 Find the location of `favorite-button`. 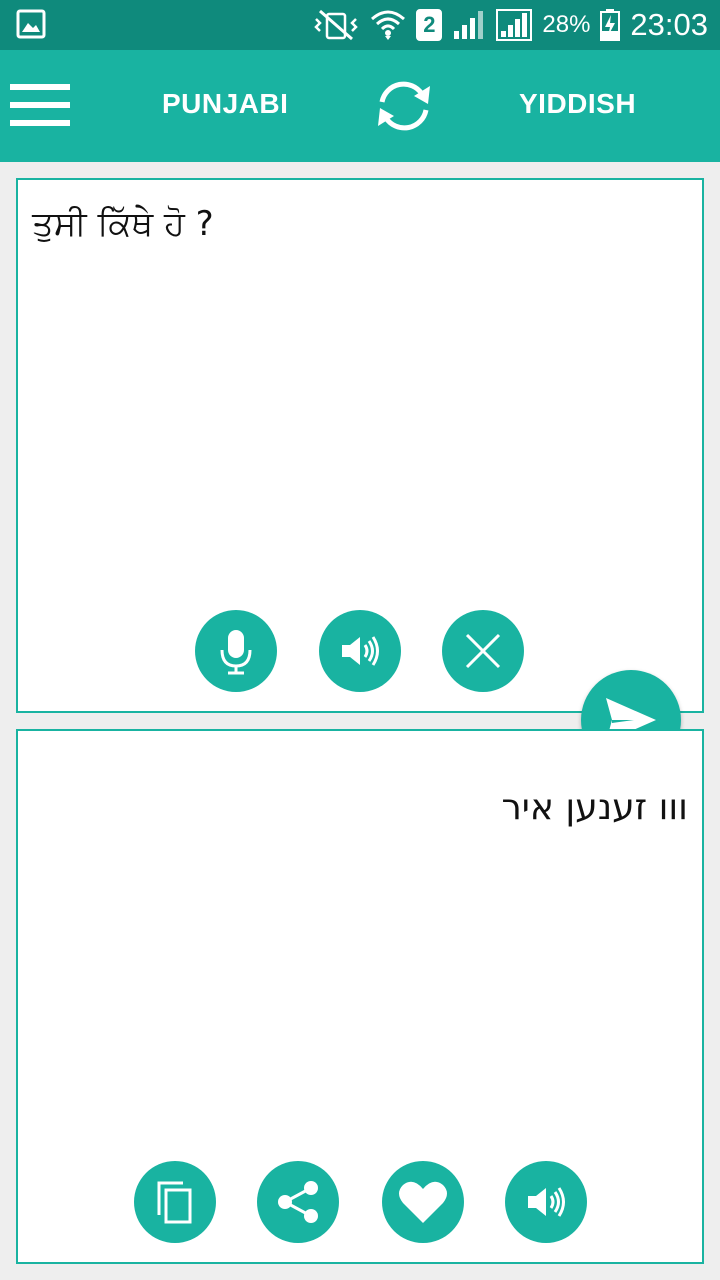

favorite-button is located at coordinates (423, 1202).